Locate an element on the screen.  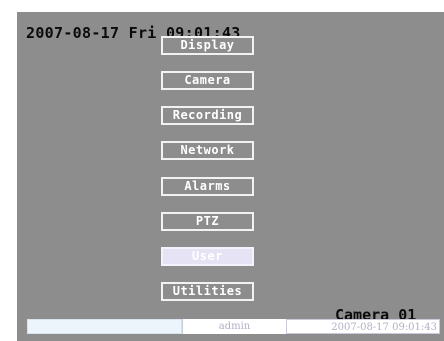
menu-recording-button: Recording is located at coordinates (207, 115).